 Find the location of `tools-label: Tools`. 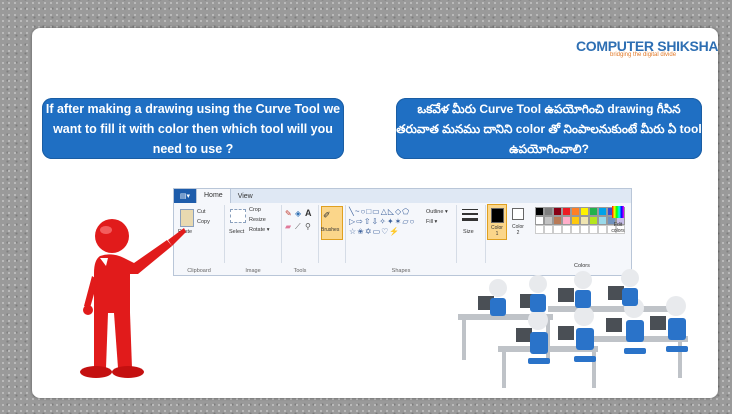

tools-label: Tools is located at coordinates (300, 271).